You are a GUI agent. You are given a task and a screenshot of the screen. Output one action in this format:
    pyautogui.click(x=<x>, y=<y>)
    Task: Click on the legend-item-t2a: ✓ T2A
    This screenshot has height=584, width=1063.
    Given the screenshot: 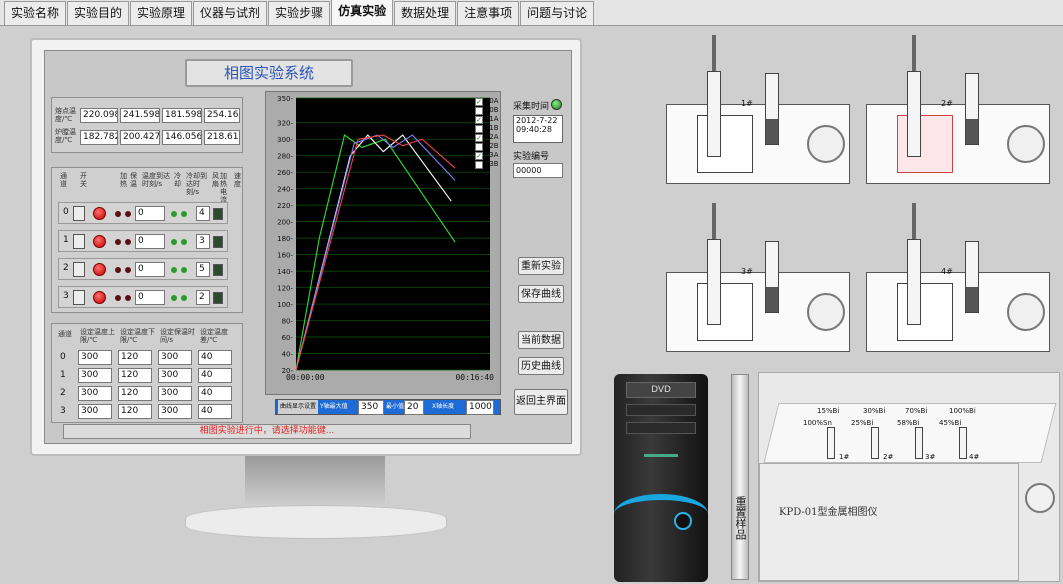 What is the action you would take?
    pyautogui.click(x=490, y=137)
    